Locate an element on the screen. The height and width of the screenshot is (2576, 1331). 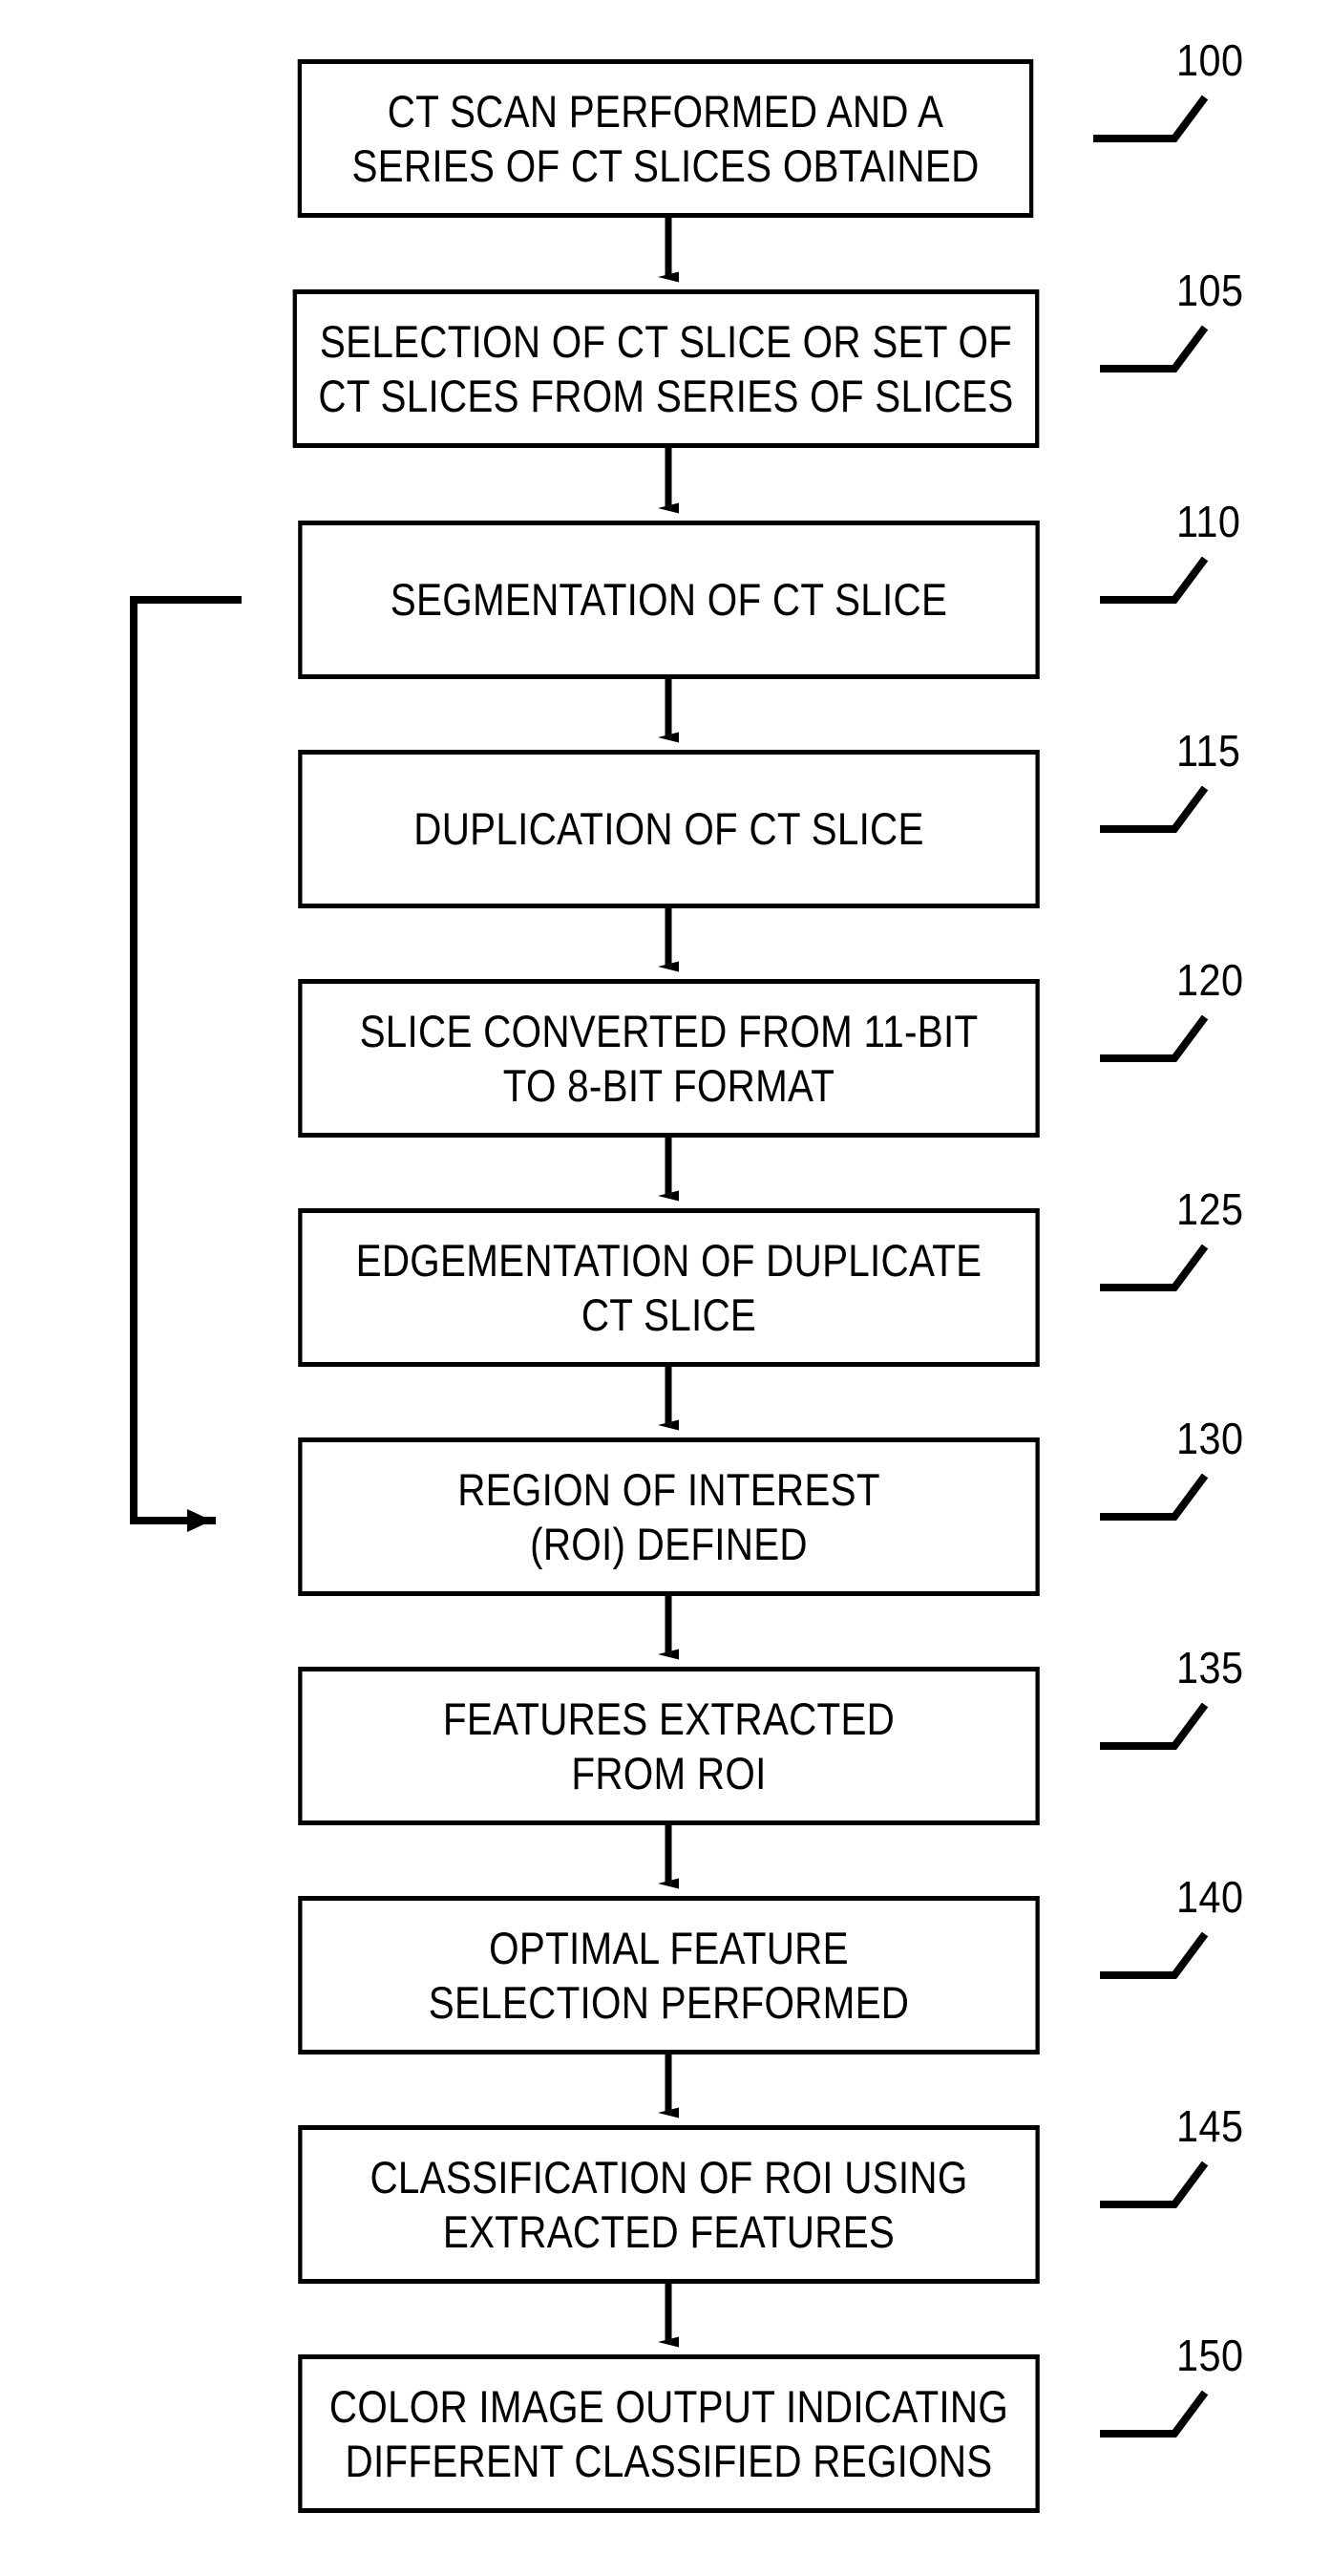
process-box-100-line-2: SERIES OF CT SLICES OBTAINED is located at coordinates (665, 165).